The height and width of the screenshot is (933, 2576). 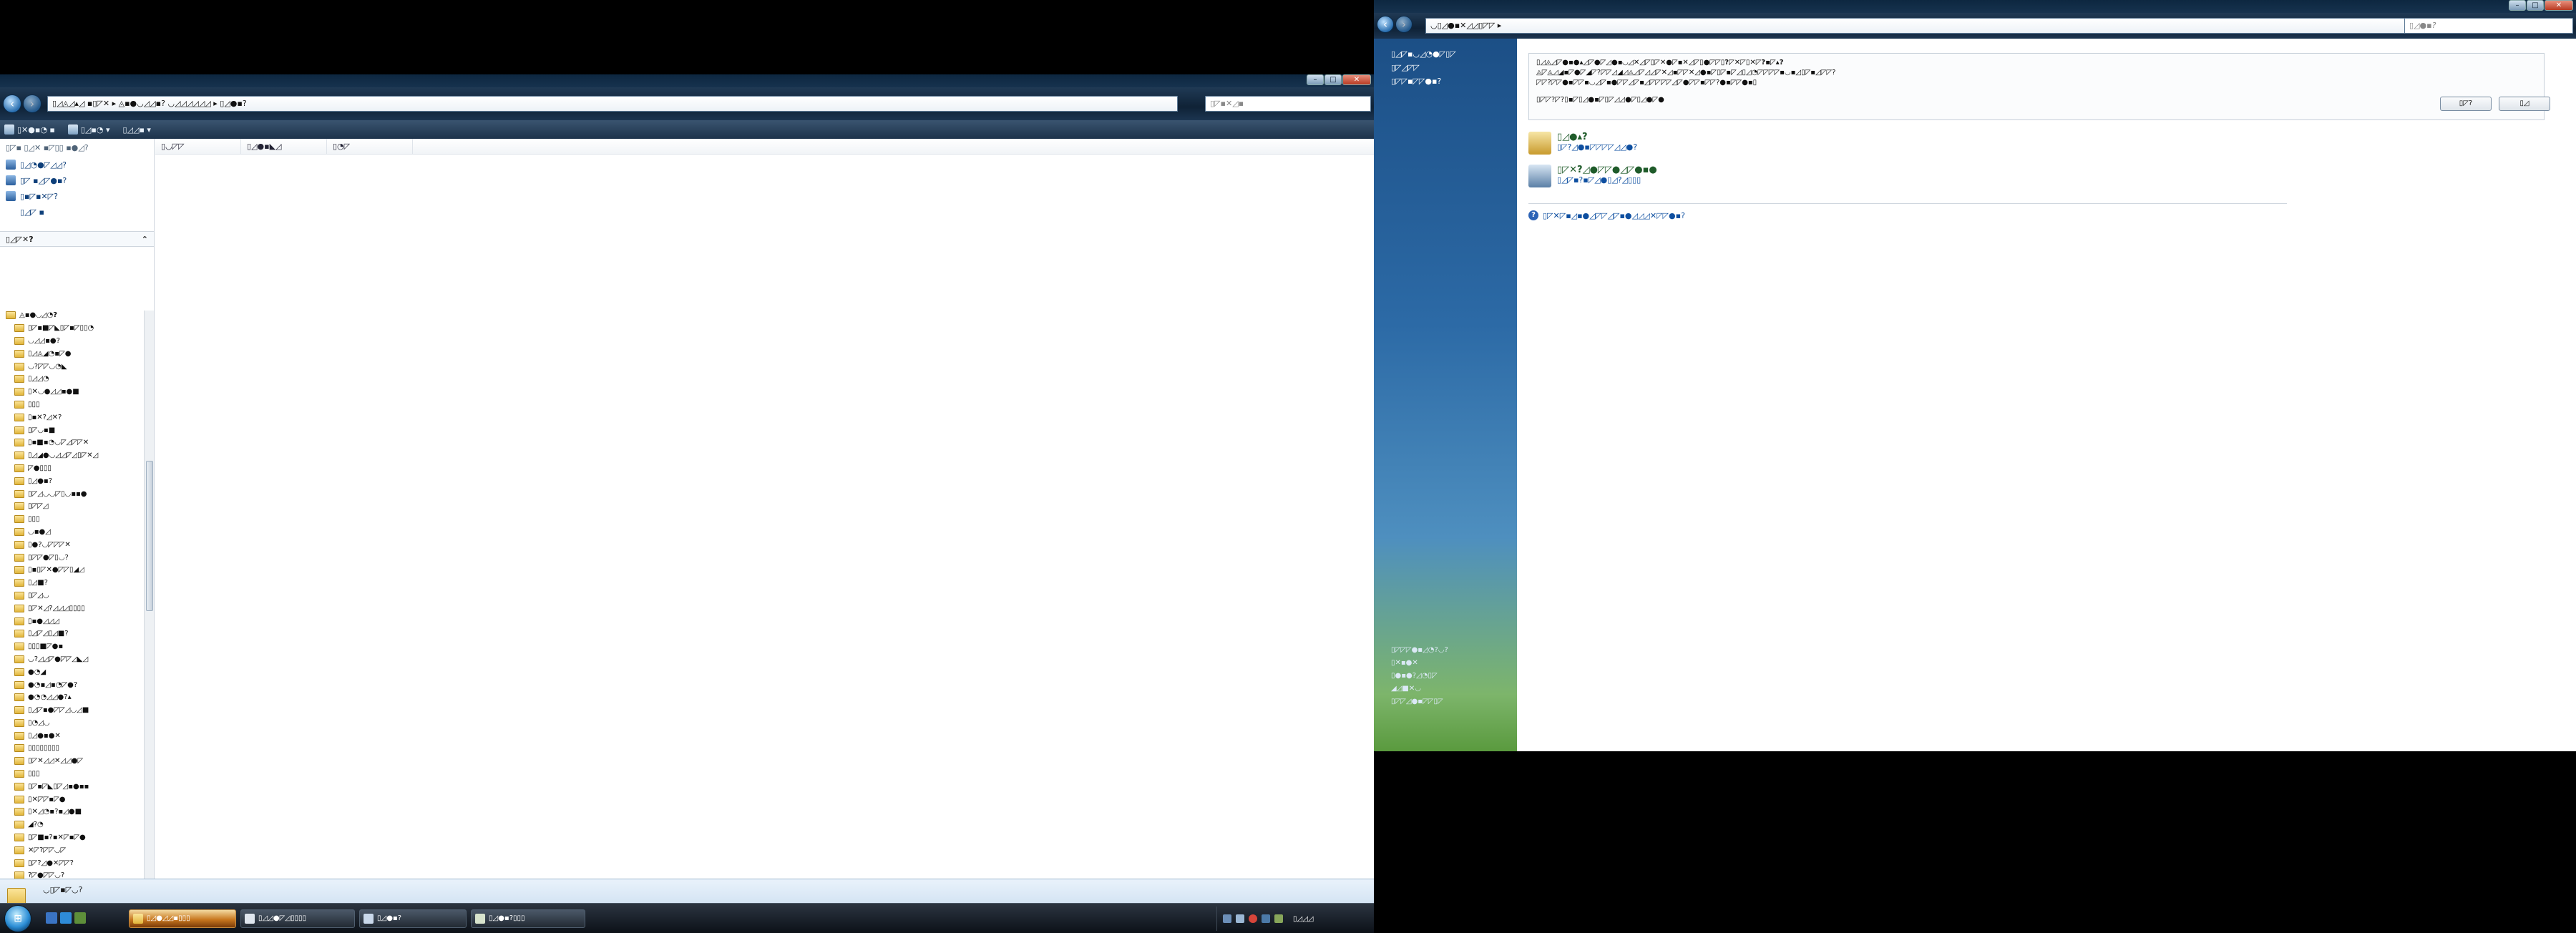 What do you see at coordinates (71, 366) in the screenshot?
I see `tree-folder: ◡?◸◸◡◔◣` at bounding box center [71, 366].